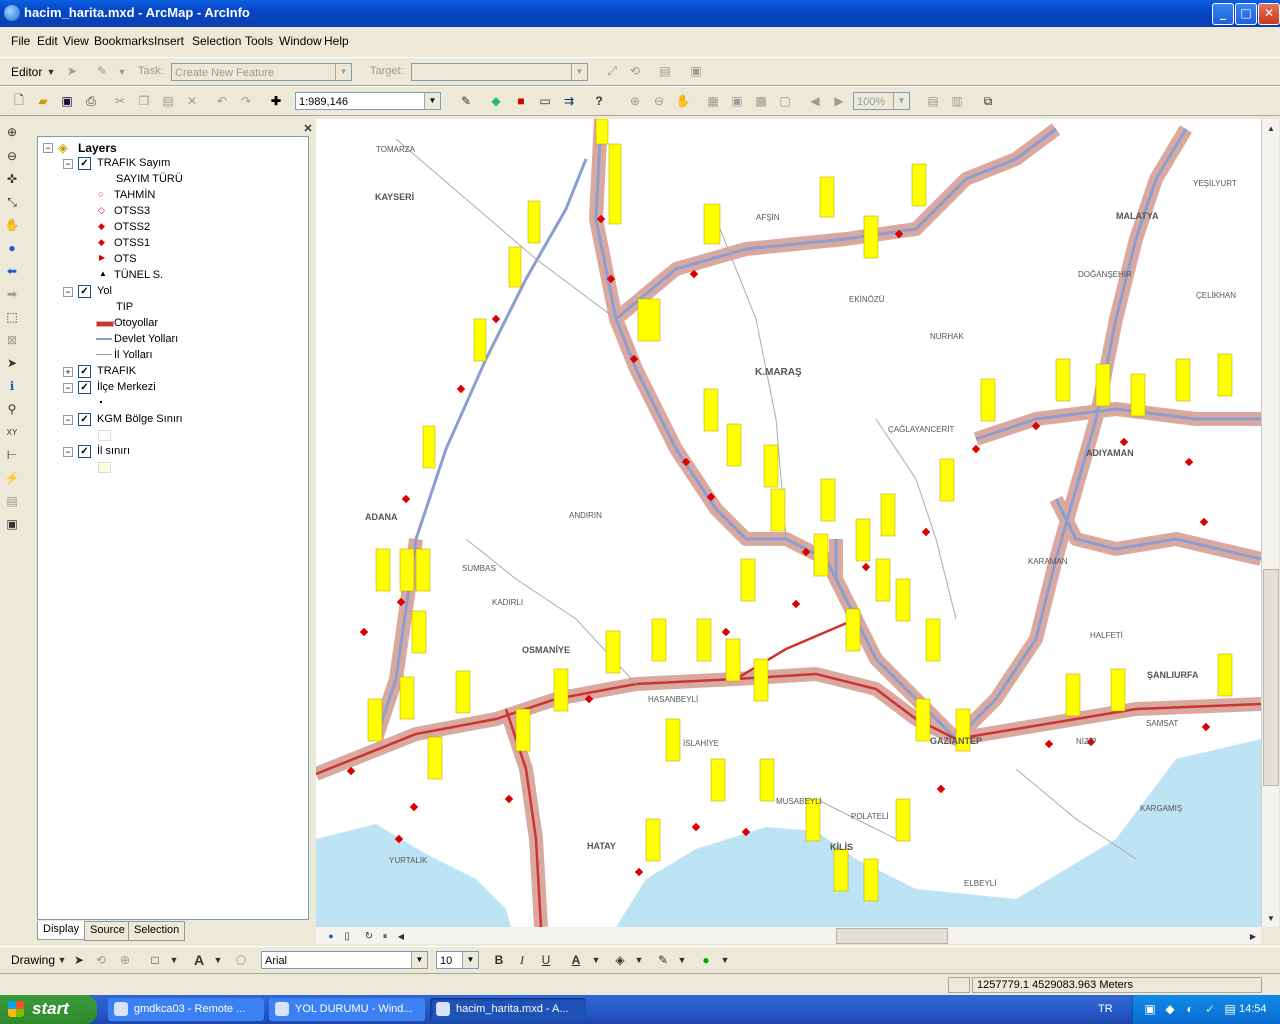 Image resolution: width=1280 pixels, height=1024 pixels. Describe the element at coordinates (988, 101) in the screenshot. I see `change-layout-icon: ⧉` at that location.